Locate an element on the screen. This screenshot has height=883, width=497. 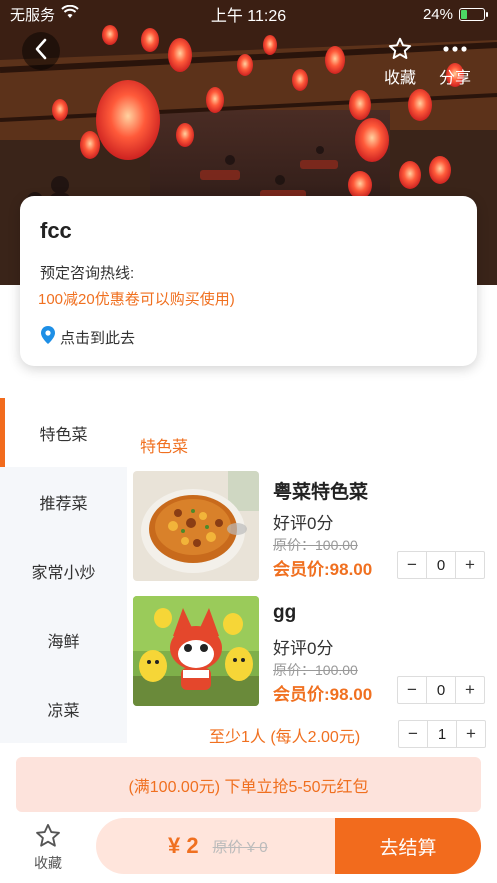
more-dots-icon is located at coordinates (455, 49).